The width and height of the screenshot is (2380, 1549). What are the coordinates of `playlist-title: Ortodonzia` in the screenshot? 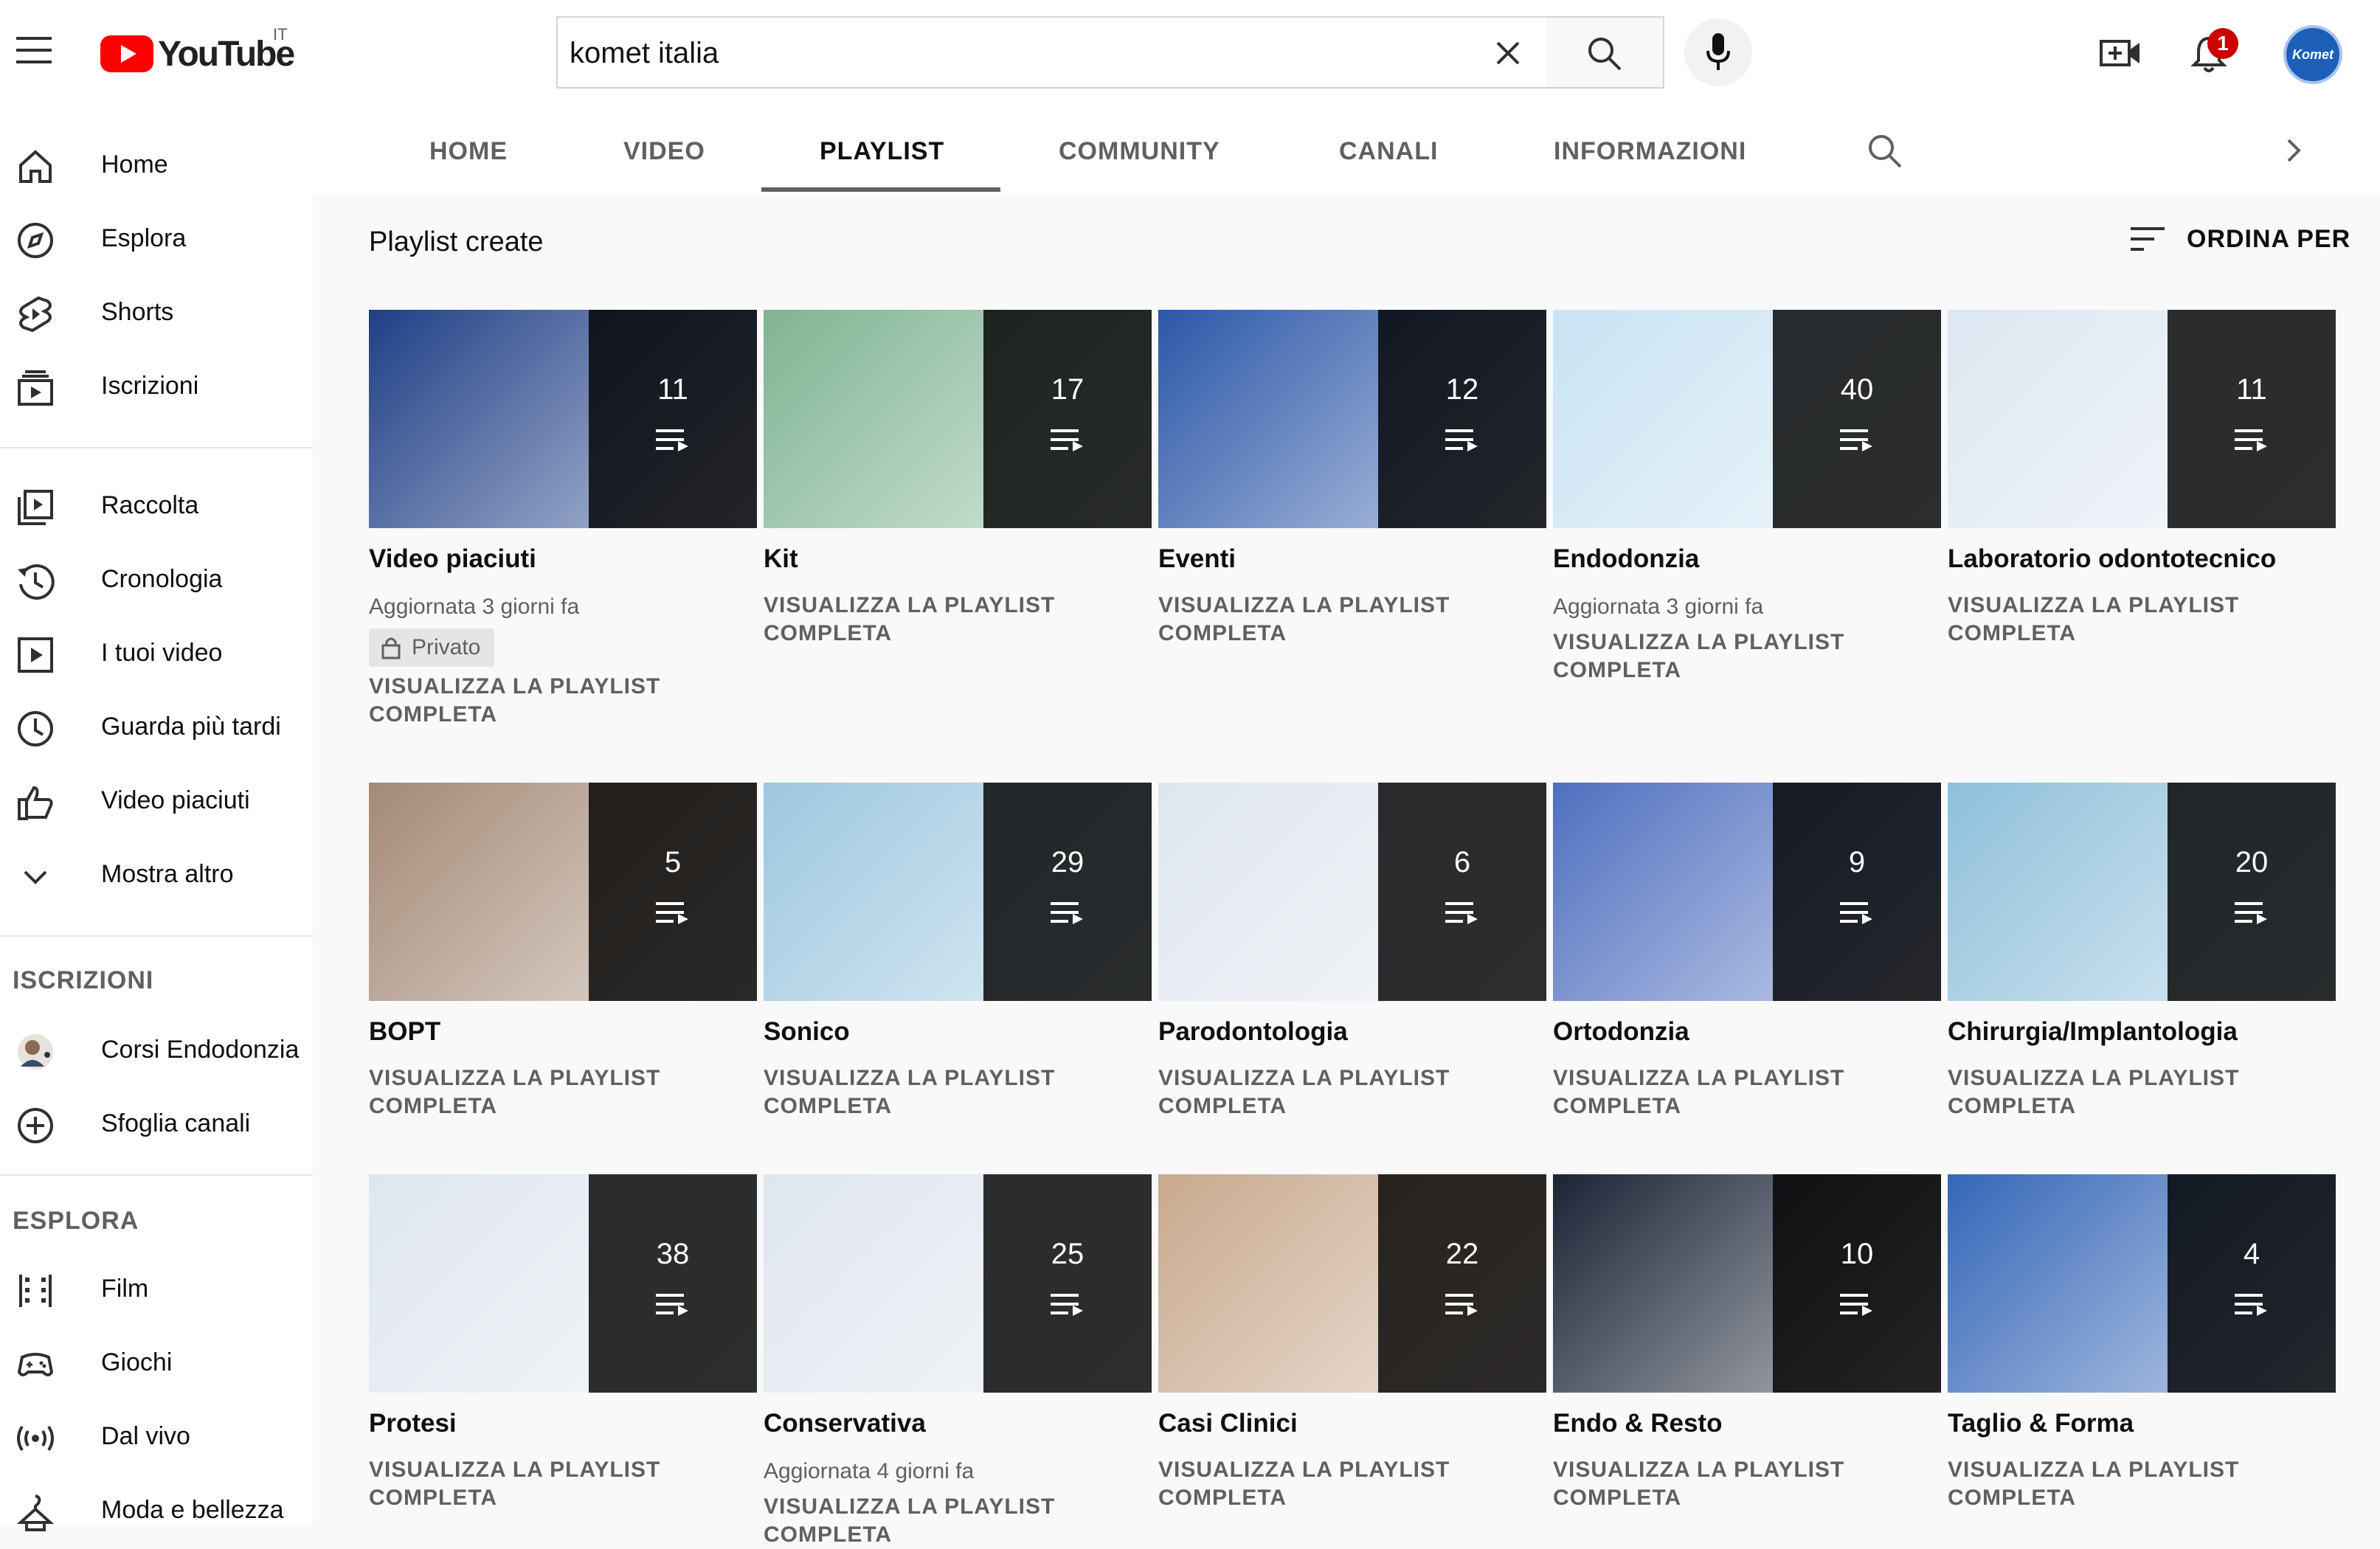 It's located at (1747, 1032).